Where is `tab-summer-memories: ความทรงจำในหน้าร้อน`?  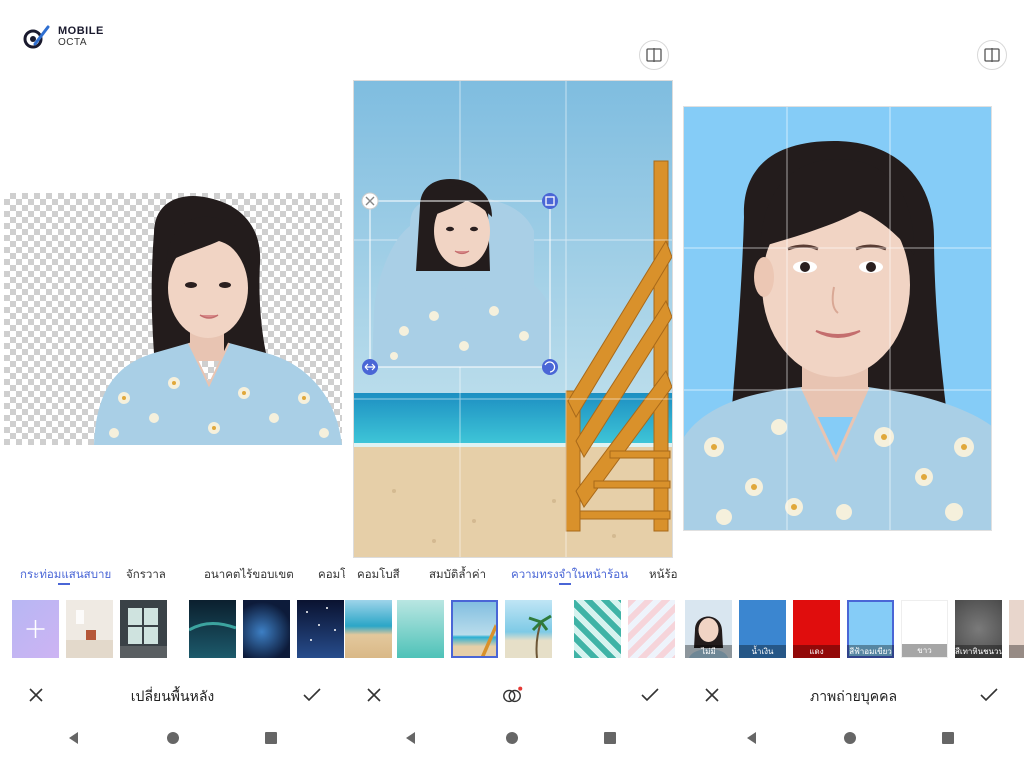 tab-summer-memories: ความทรงจำในหน้าร้อน is located at coordinates (569, 575).